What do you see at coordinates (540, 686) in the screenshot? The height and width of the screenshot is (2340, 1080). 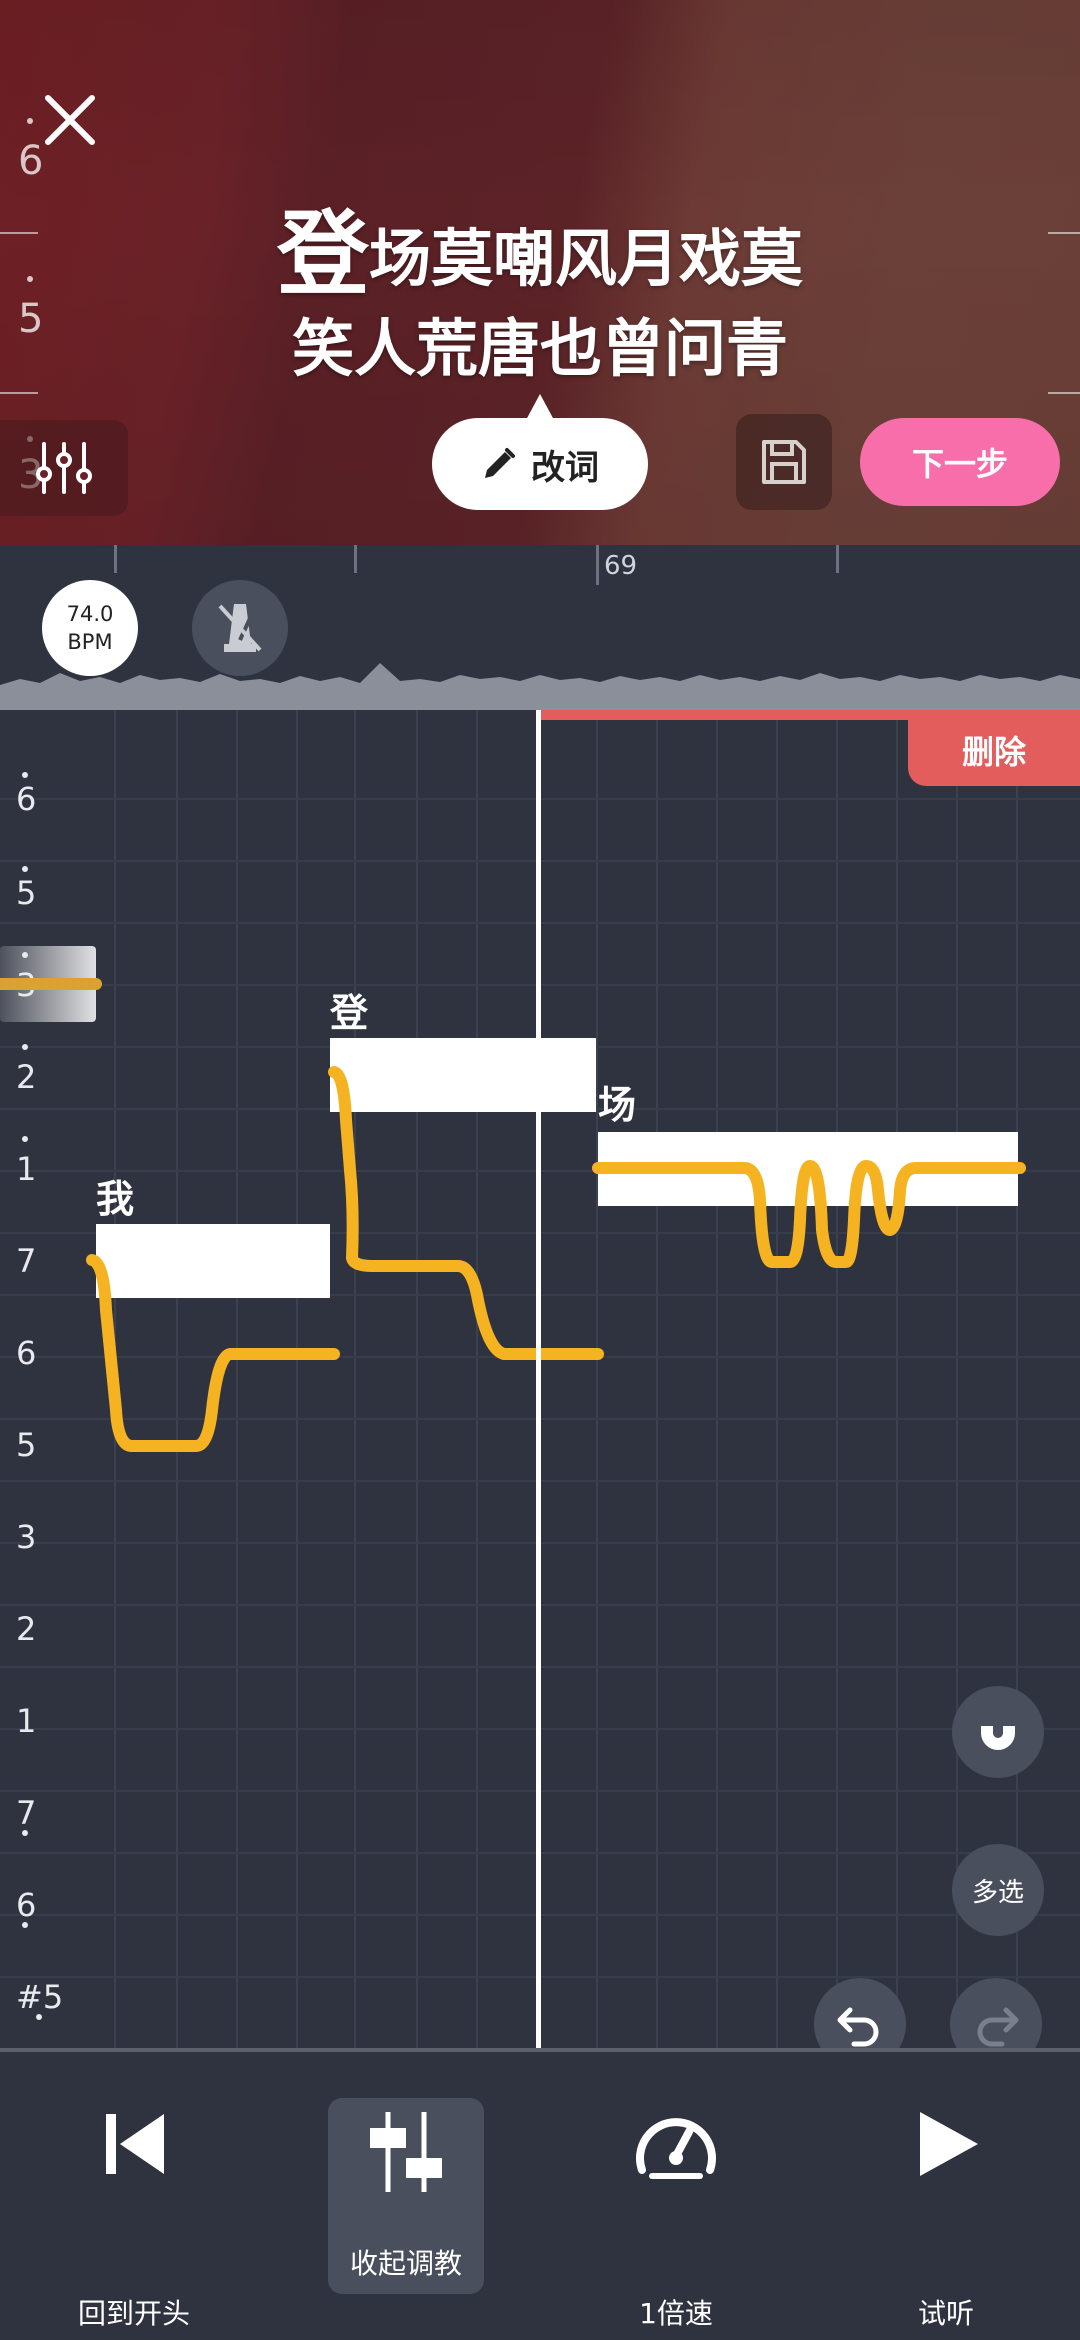 I see `audio-waveform` at bounding box center [540, 686].